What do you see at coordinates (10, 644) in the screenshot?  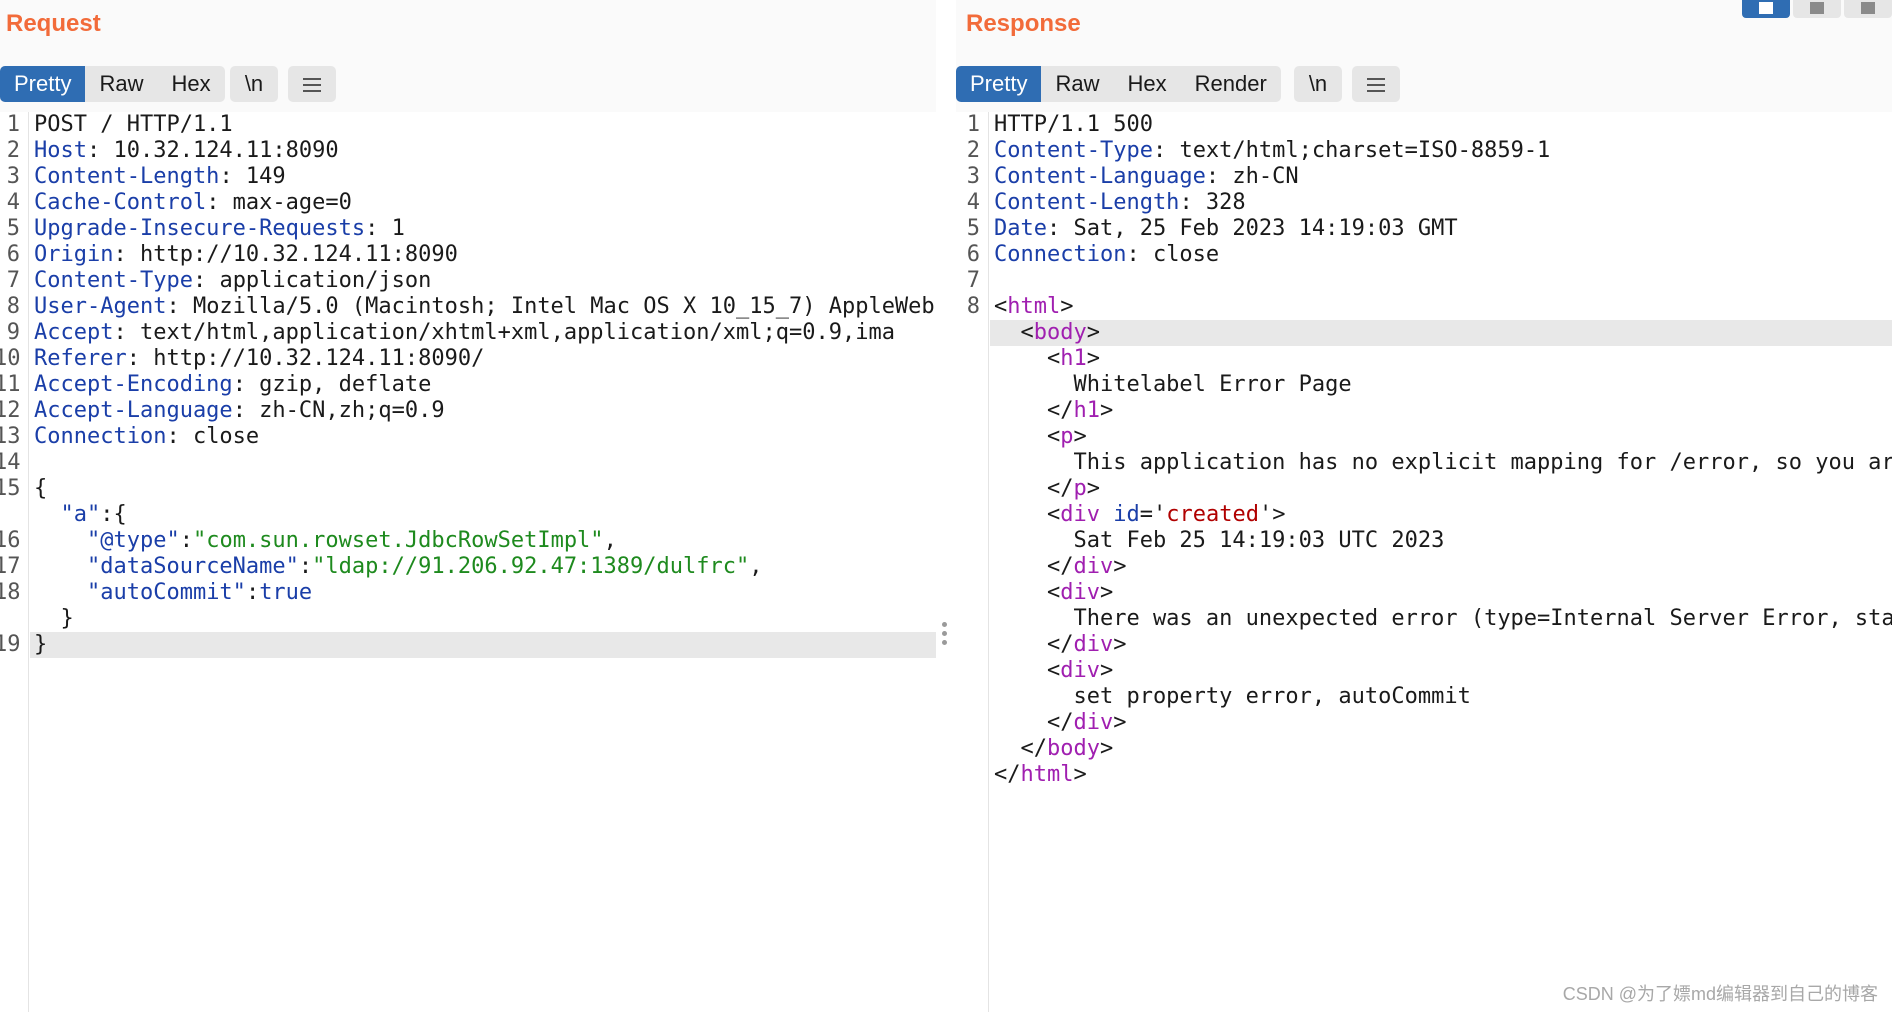 I see `line-number: 19` at bounding box center [10, 644].